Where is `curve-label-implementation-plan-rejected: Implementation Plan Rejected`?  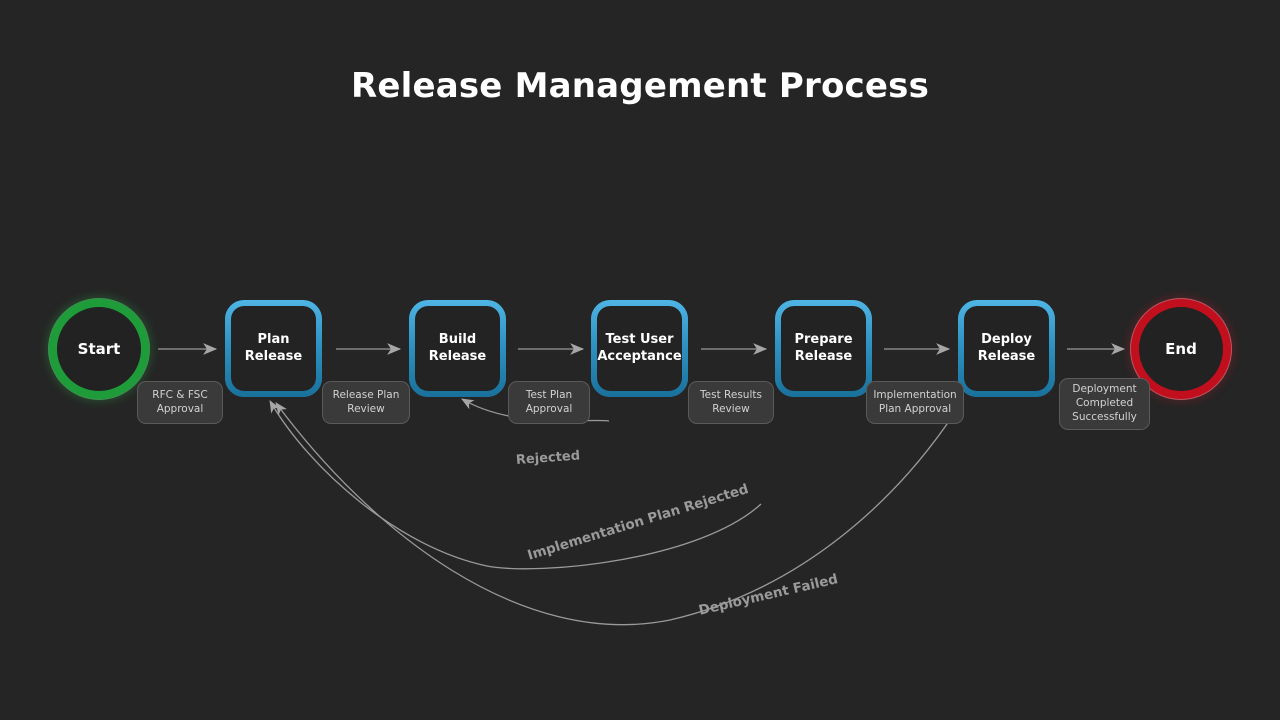 curve-label-implementation-plan-rejected: Implementation Plan Rejected is located at coordinates (638, 522).